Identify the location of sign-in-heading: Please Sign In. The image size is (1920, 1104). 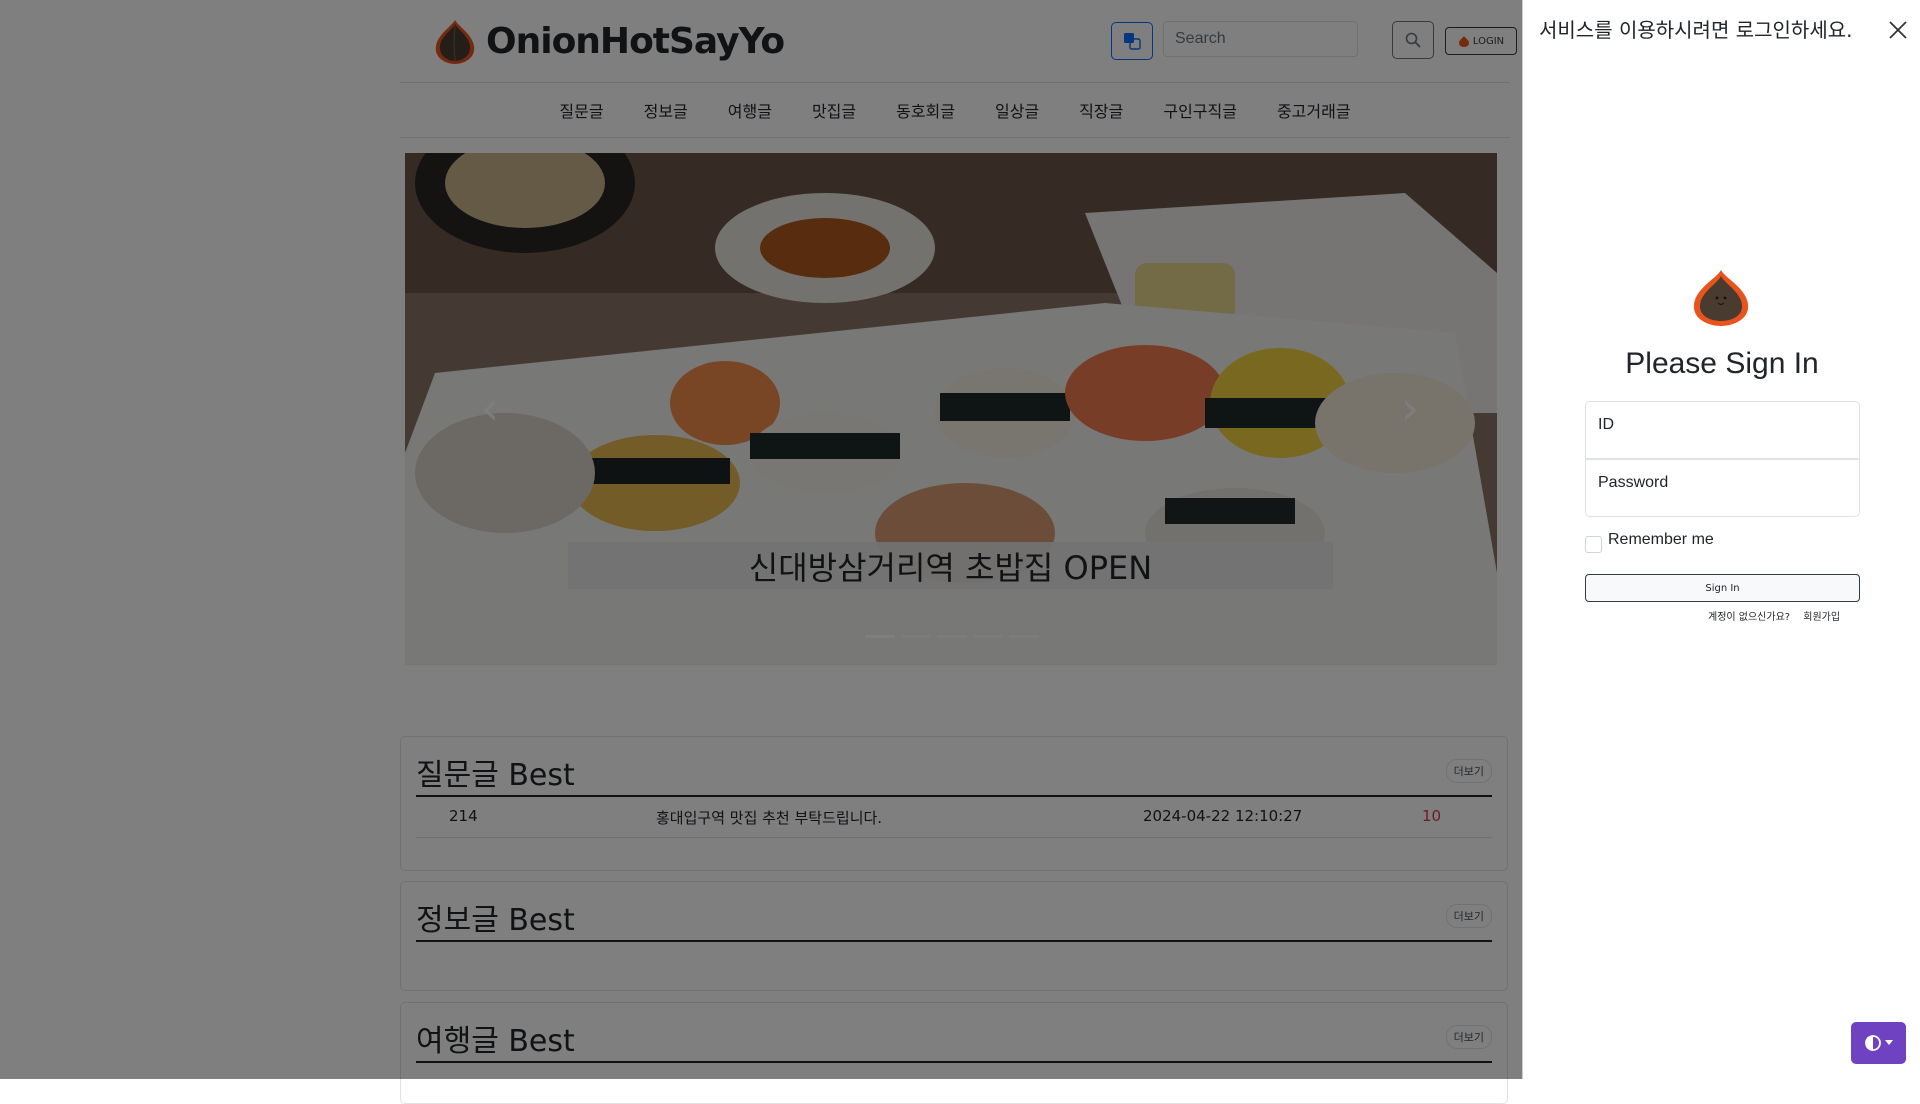
(1722, 363).